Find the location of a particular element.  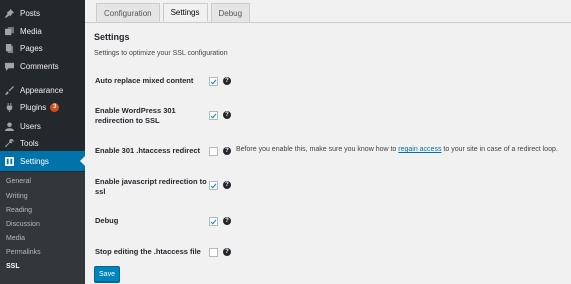

sidebar-item-plugins: Plugins 3 is located at coordinates (42, 107).